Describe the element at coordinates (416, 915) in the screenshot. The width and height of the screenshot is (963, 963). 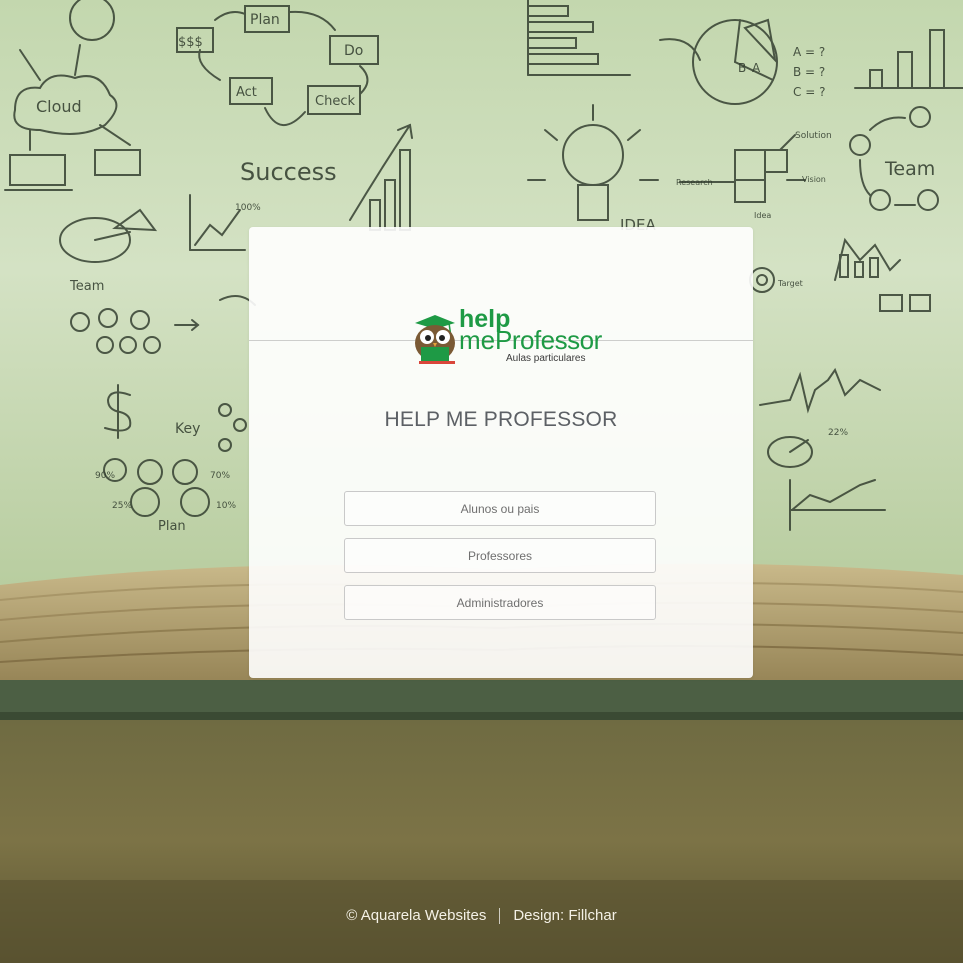
I see `footer-copyright: © Aquarela Websites` at that location.